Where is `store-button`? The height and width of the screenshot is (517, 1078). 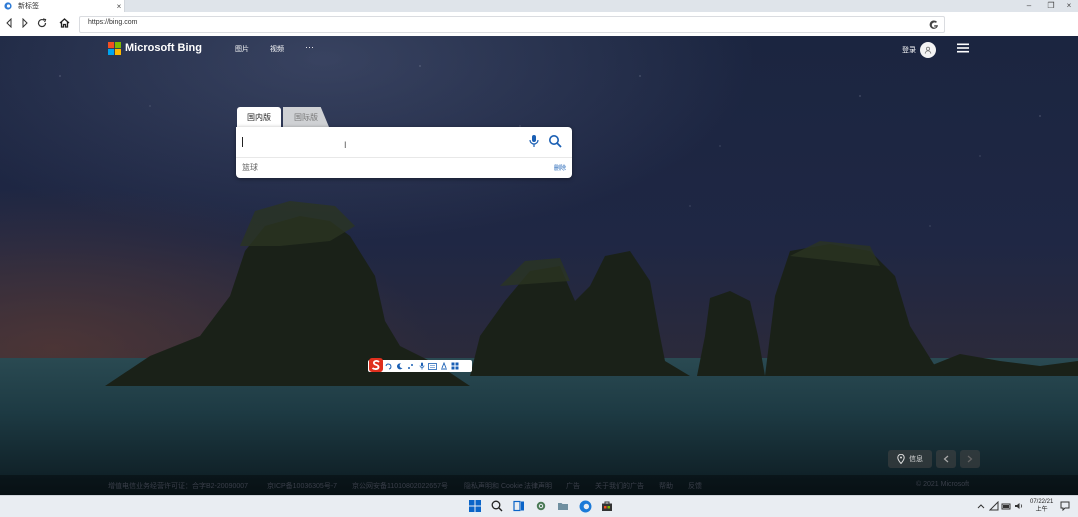
store-button is located at coordinates (607, 506).